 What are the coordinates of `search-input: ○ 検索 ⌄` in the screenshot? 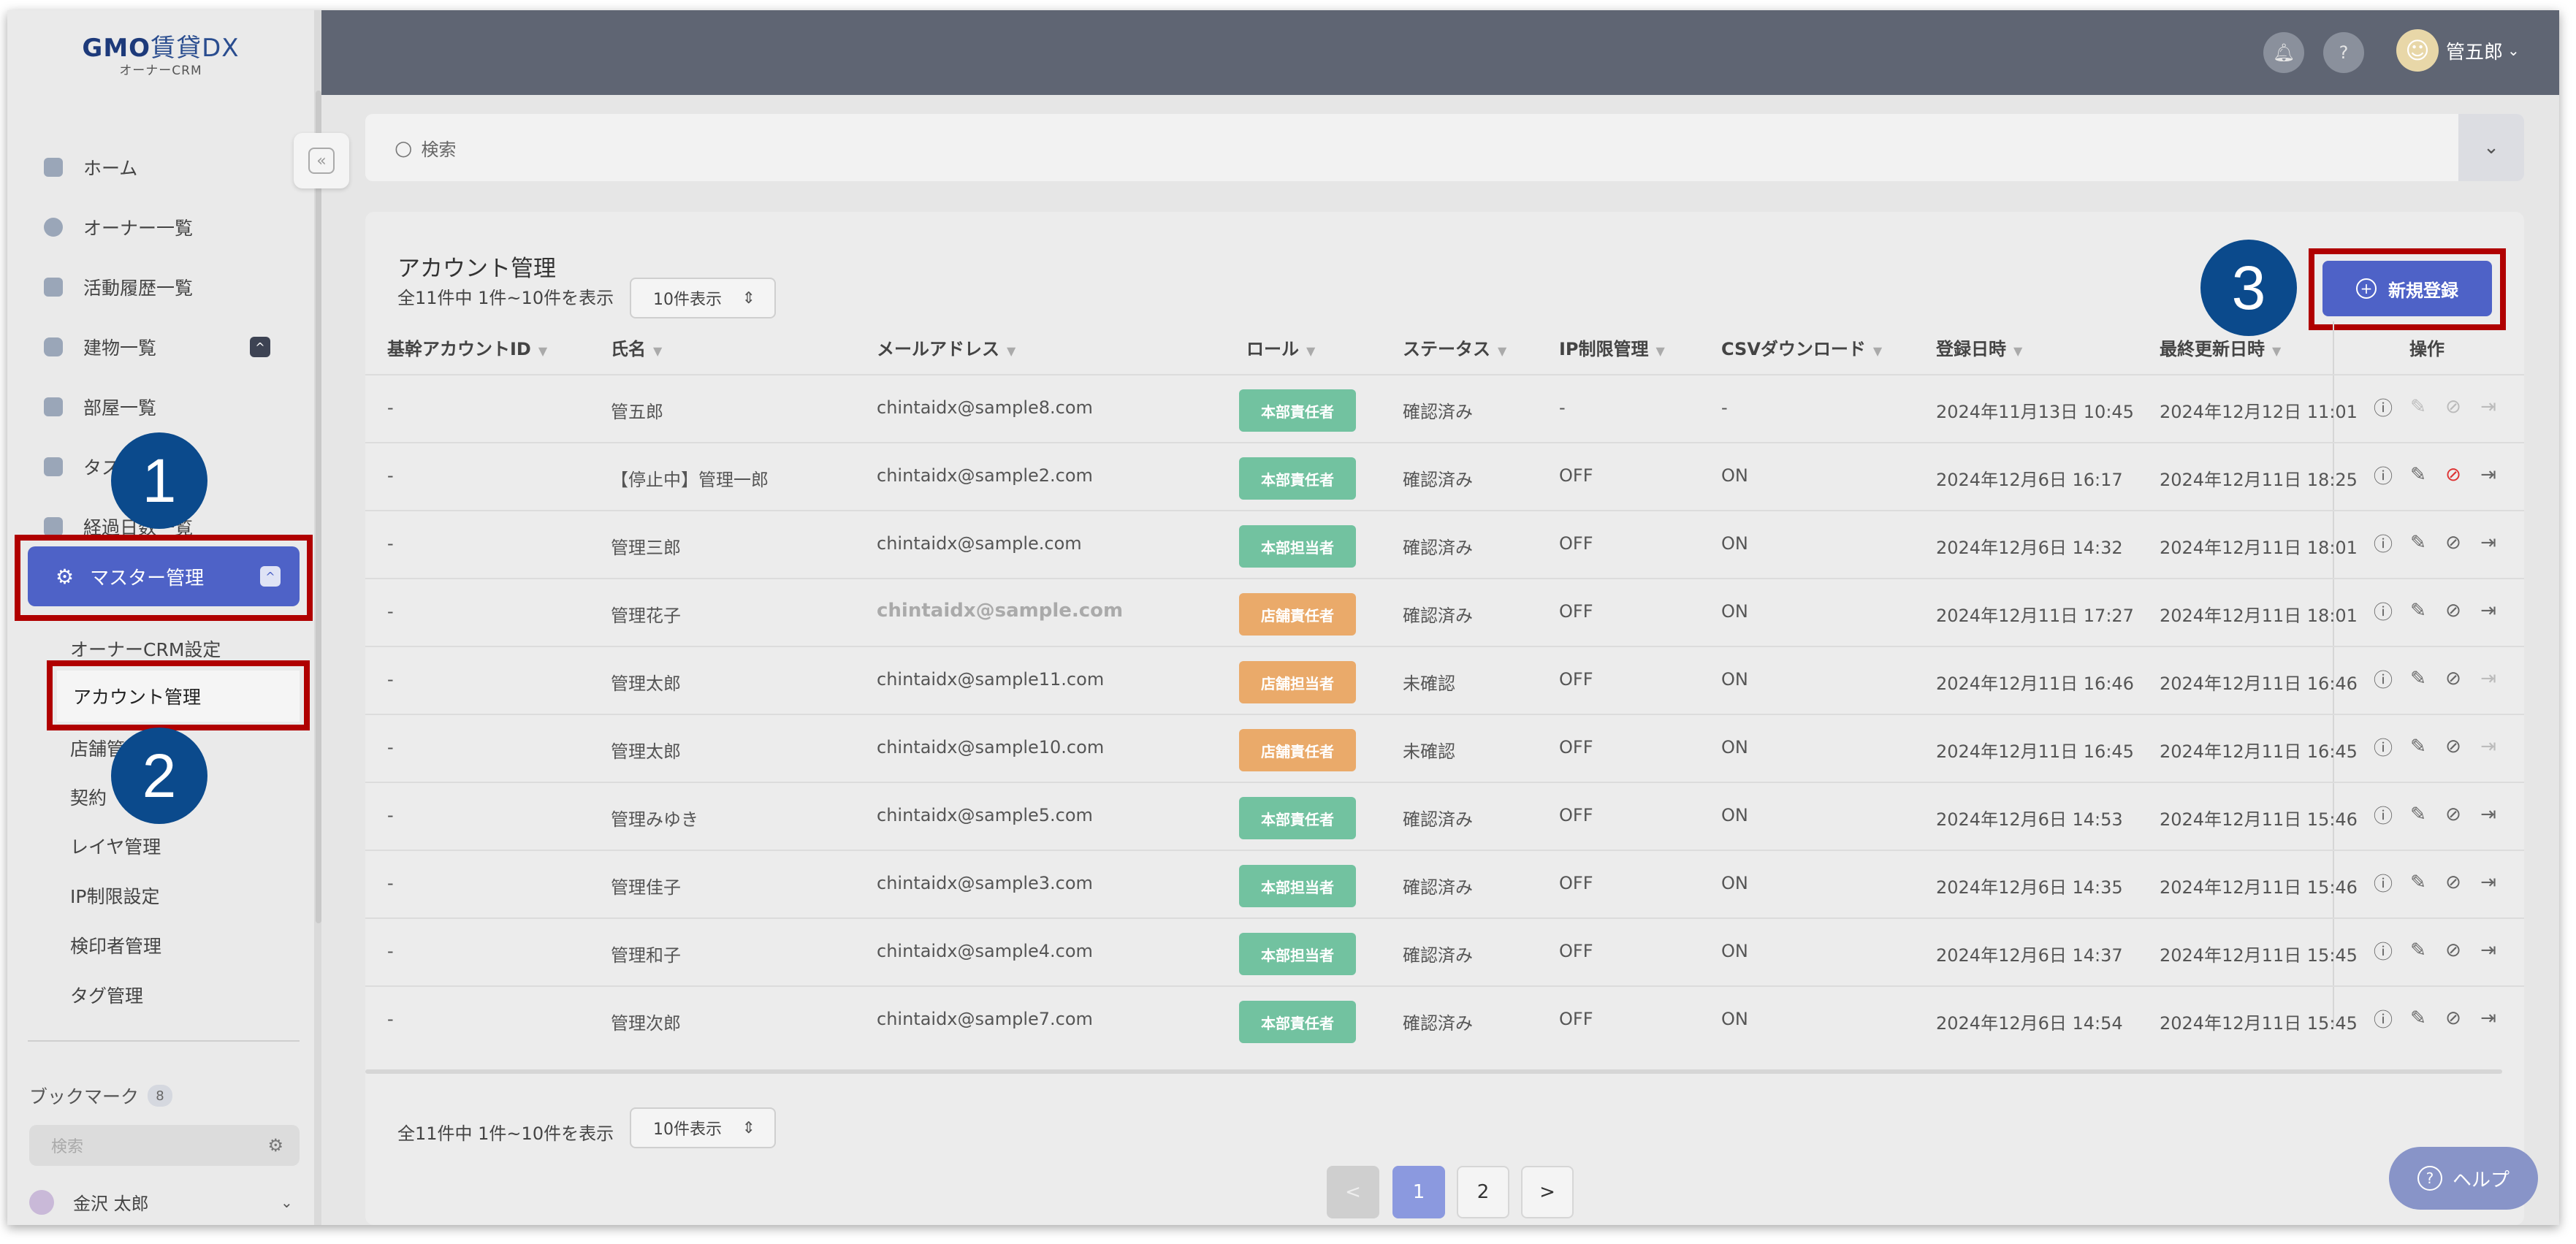 It's located at (1445, 147).